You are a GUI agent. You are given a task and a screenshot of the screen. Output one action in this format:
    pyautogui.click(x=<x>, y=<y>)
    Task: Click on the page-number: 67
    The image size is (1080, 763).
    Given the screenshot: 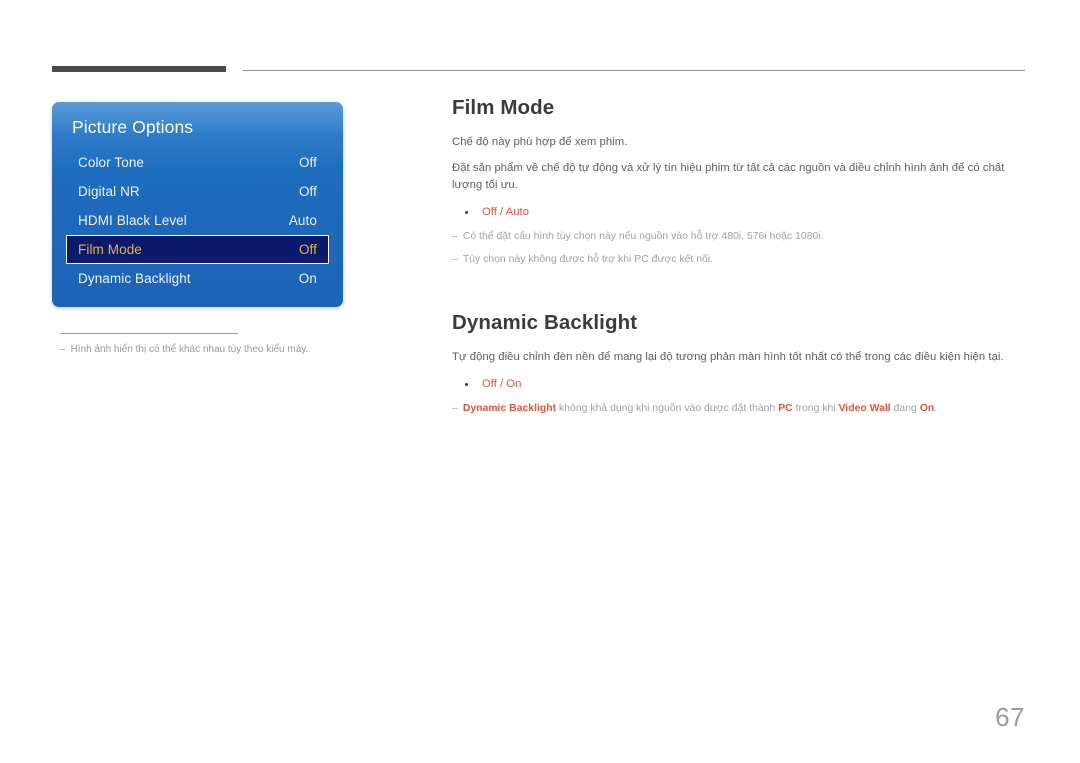 What is the action you would take?
    pyautogui.click(x=1010, y=717)
    